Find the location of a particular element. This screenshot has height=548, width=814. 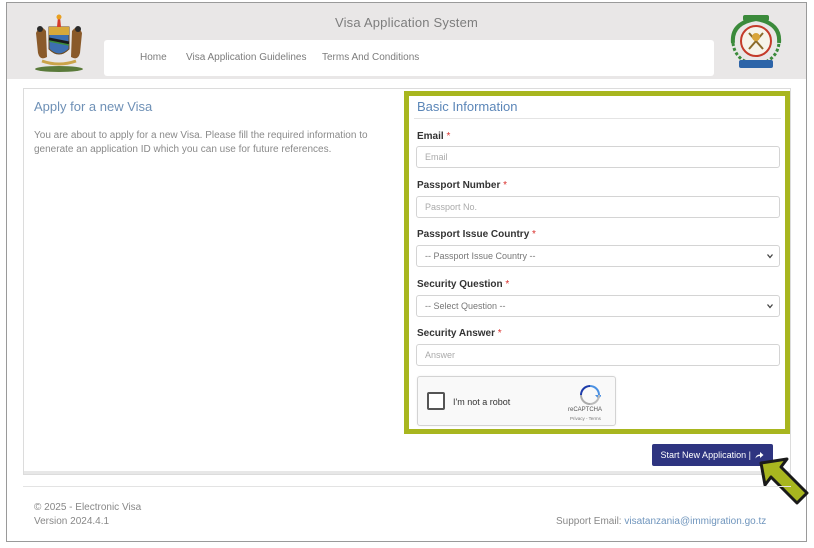

app-title: Visa Application System is located at coordinates (406, 22).